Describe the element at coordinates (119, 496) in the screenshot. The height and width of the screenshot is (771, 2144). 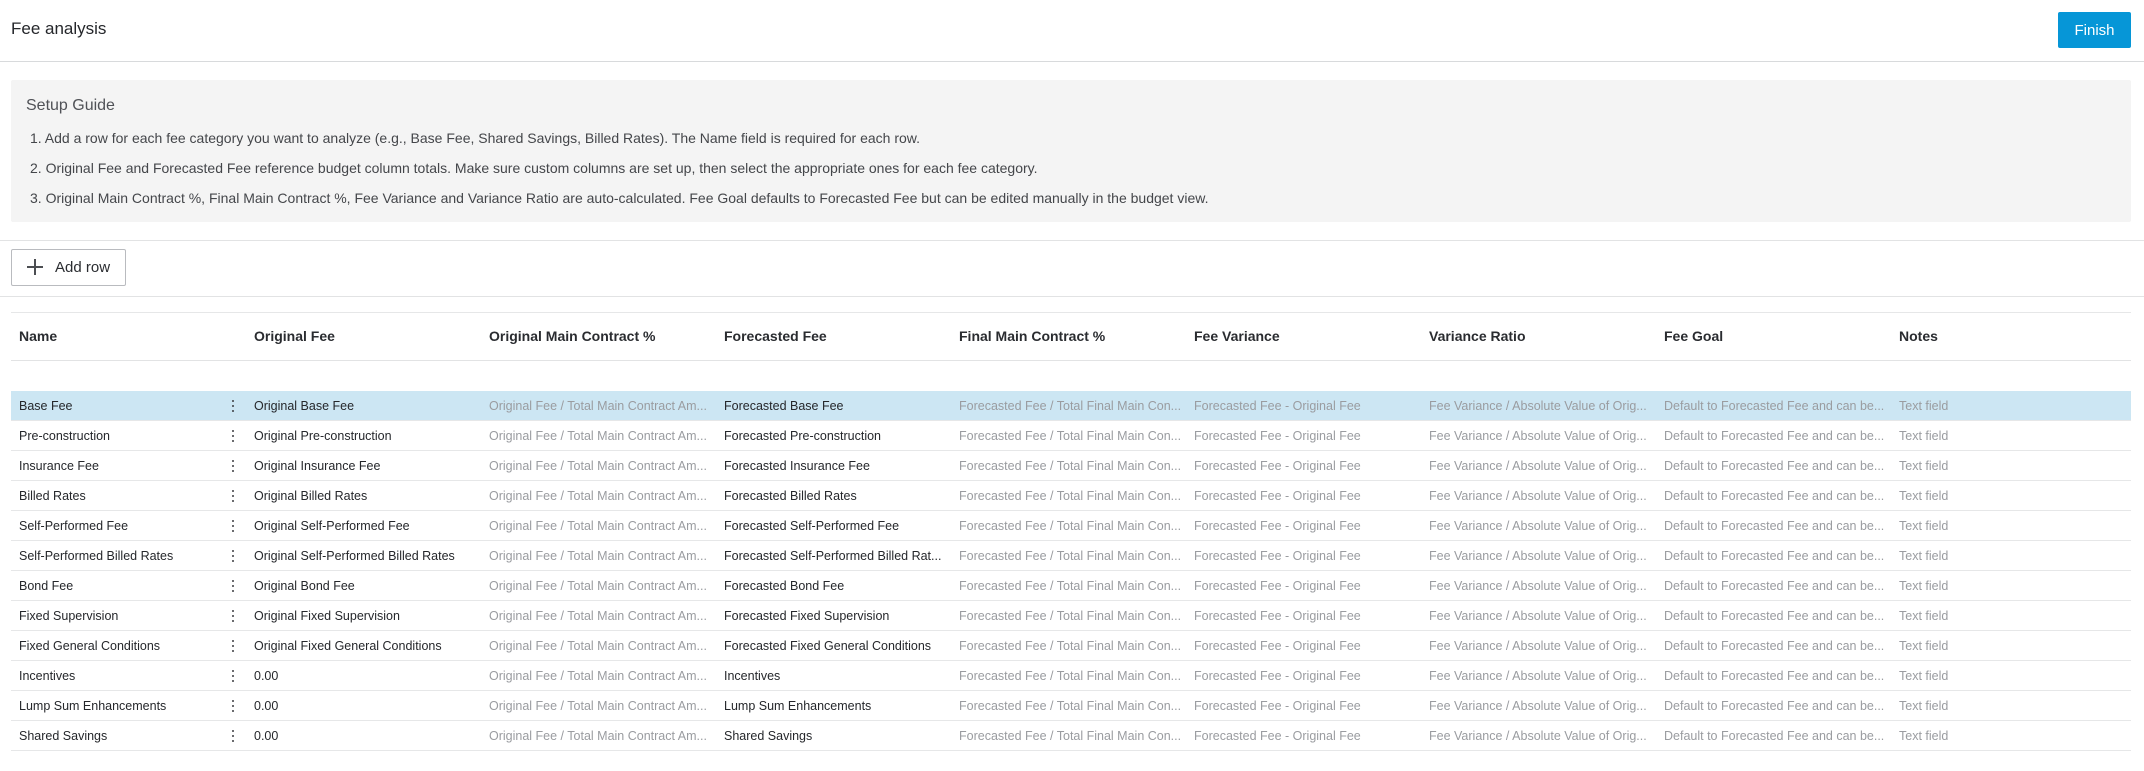
I see `row-name-cell: Billed Rates` at that location.